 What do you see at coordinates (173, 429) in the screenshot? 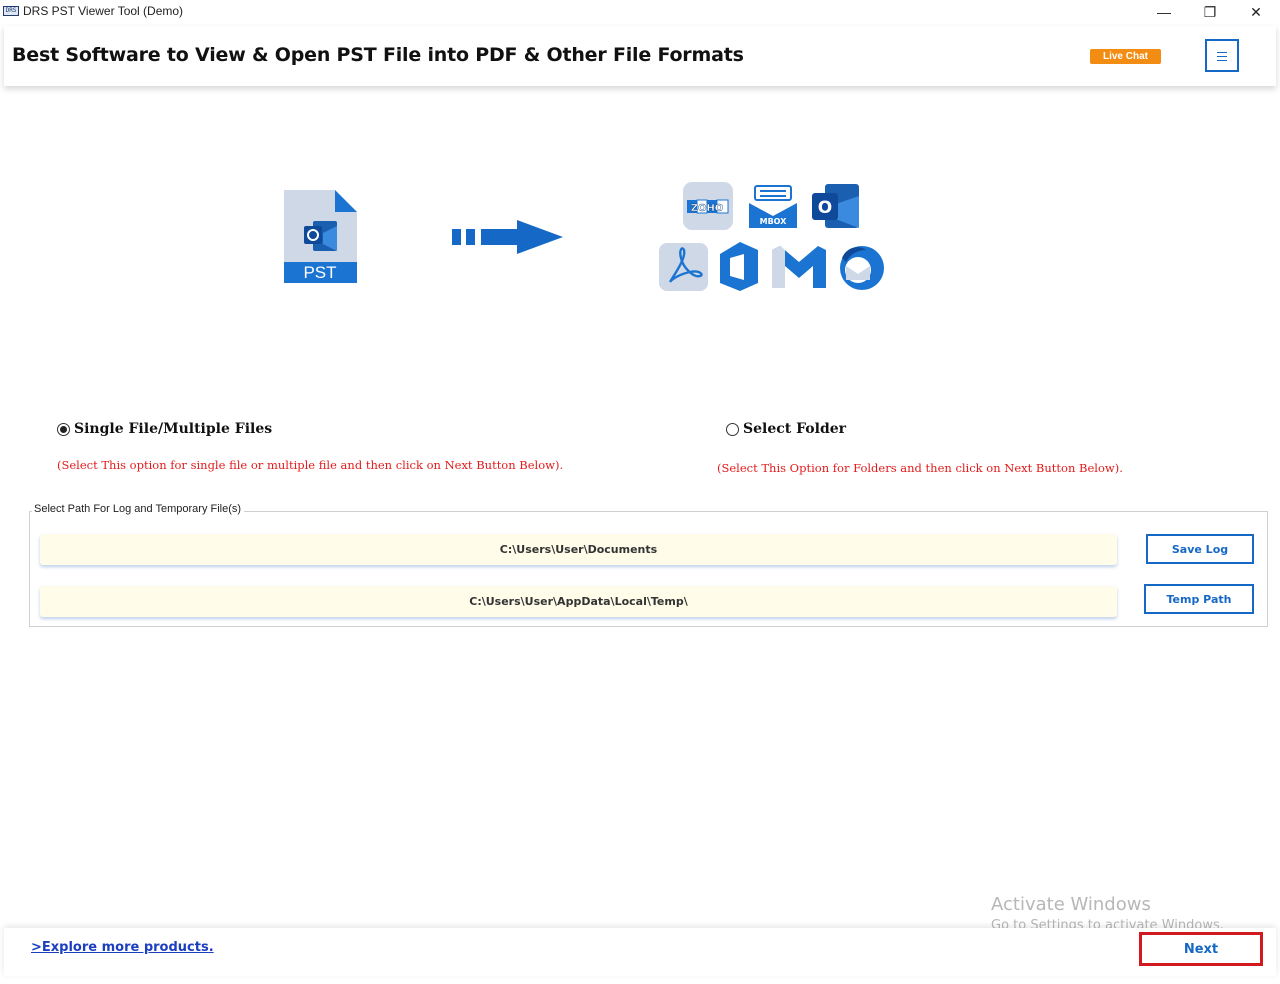
I see `single-file-label: Single File/Multiple Files` at bounding box center [173, 429].